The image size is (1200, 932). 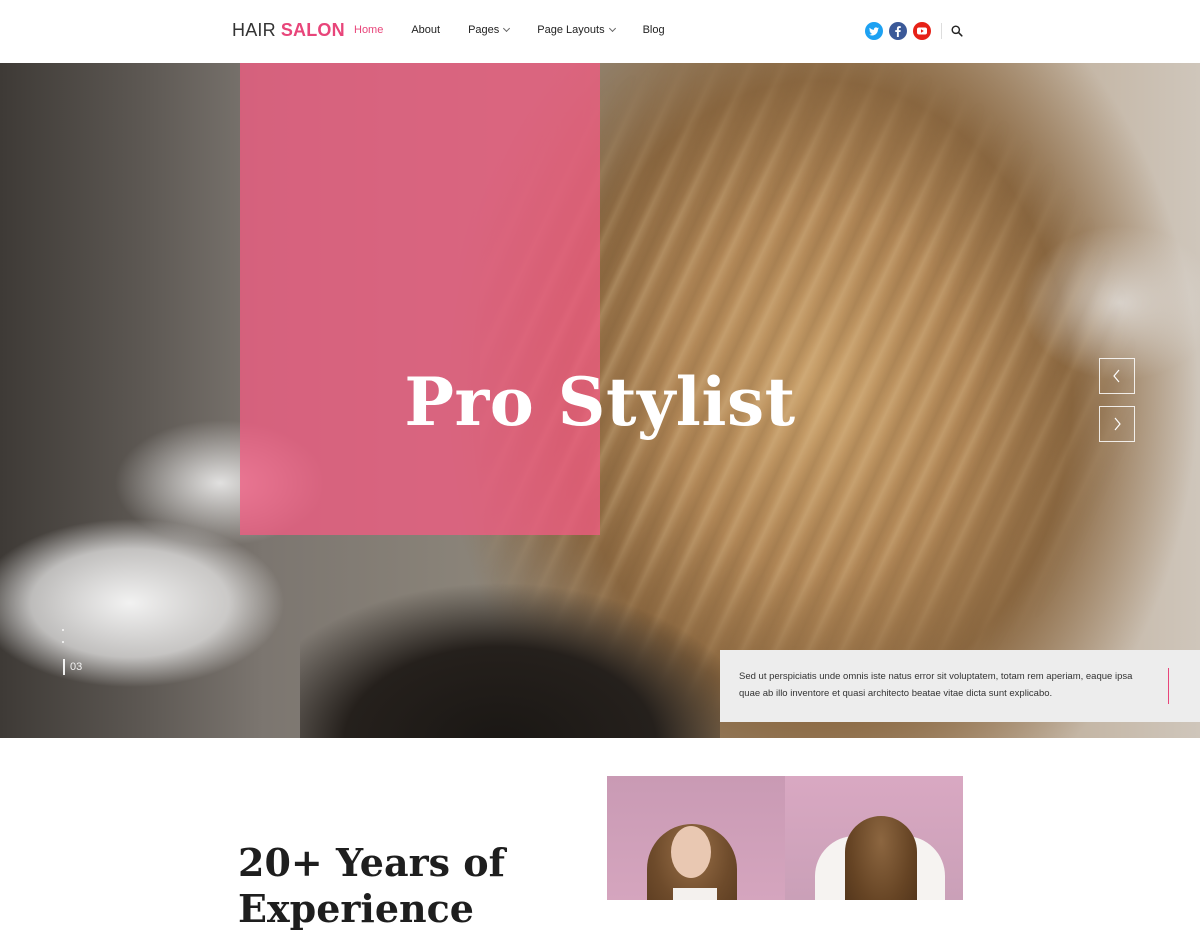 What do you see at coordinates (72, 667) in the screenshot?
I see `slide-number: 03` at bounding box center [72, 667].